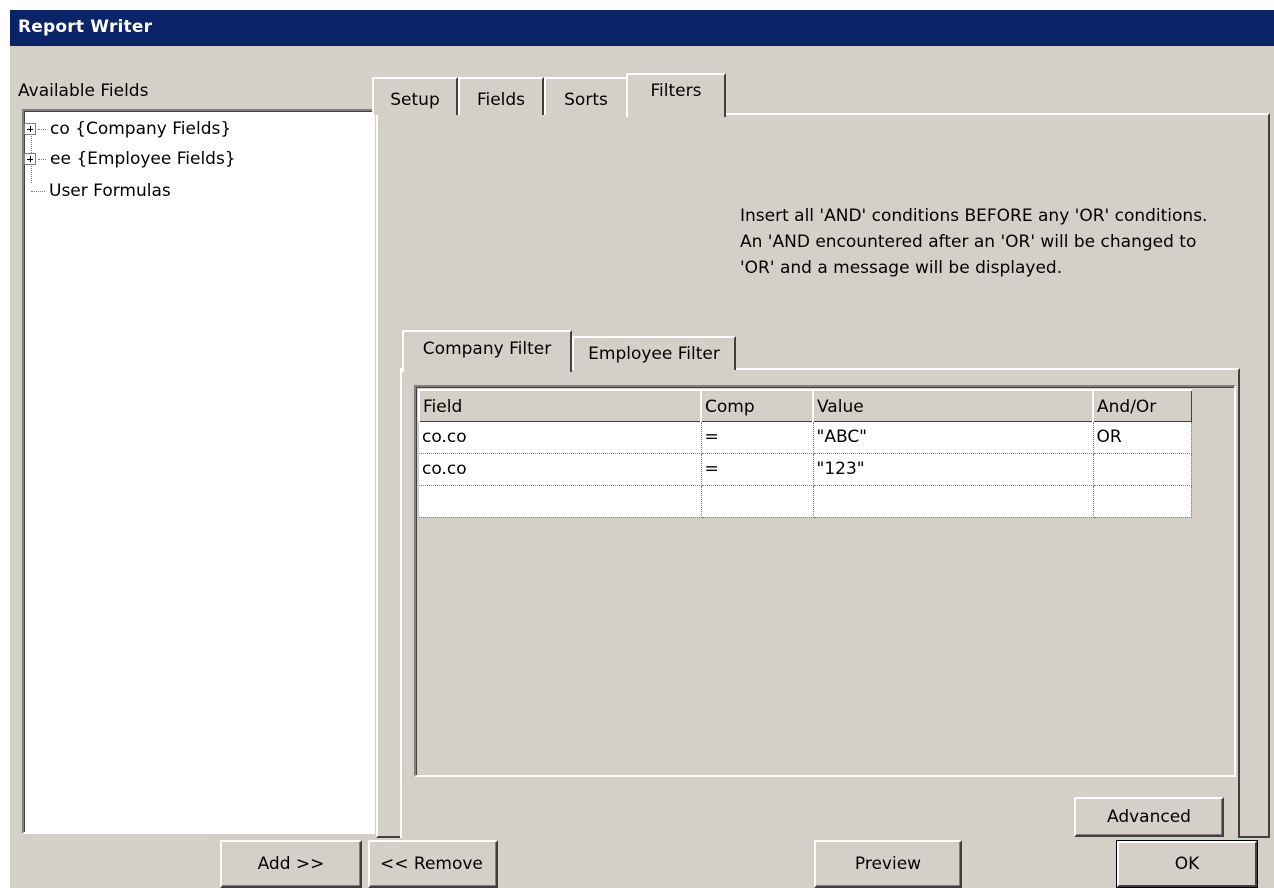 The image size is (1274, 888). Describe the element at coordinates (415, 100) in the screenshot. I see `tab-setup-label: Setup` at that location.